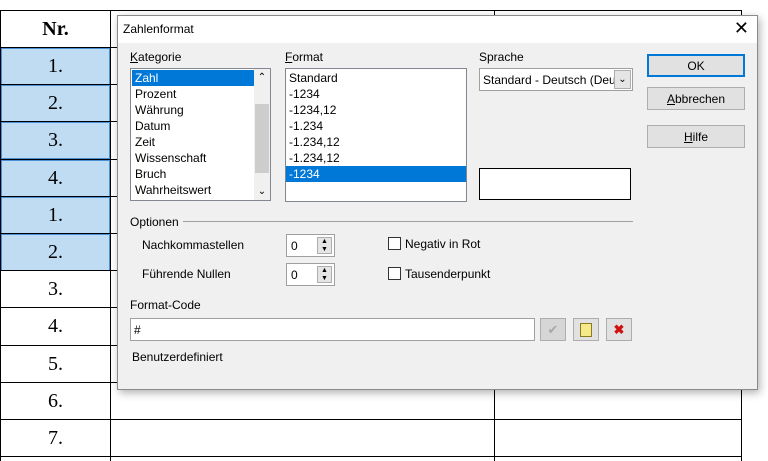  I want to click on format-item: Standard, so click(376, 78).